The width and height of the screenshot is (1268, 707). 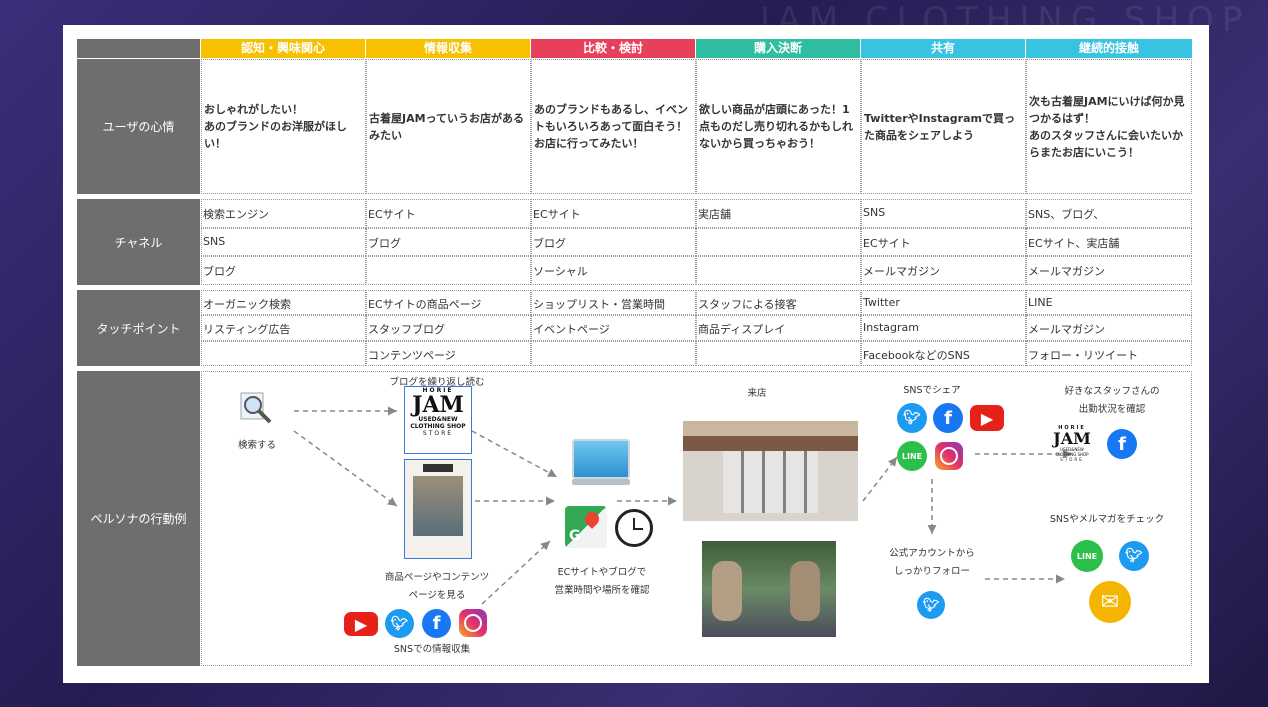 I want to click on mail-icon: ✉, so click(x=1110, y=602).